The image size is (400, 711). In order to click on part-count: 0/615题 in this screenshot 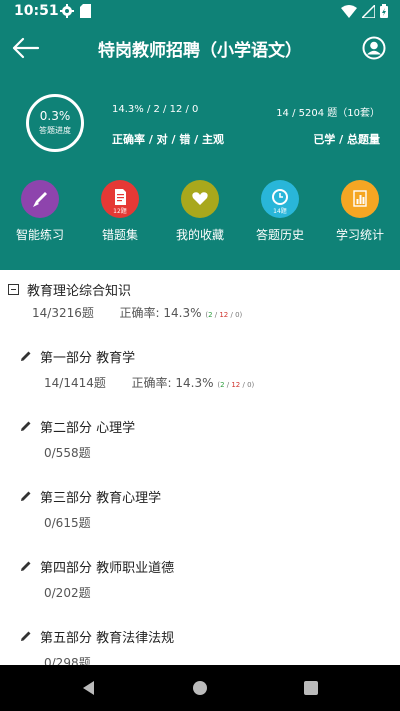, I will do `click(67, 523)`.